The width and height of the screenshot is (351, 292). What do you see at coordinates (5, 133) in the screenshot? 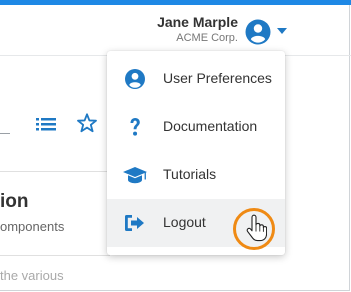
I see `tab-underline` at bounding box center [5, 133].